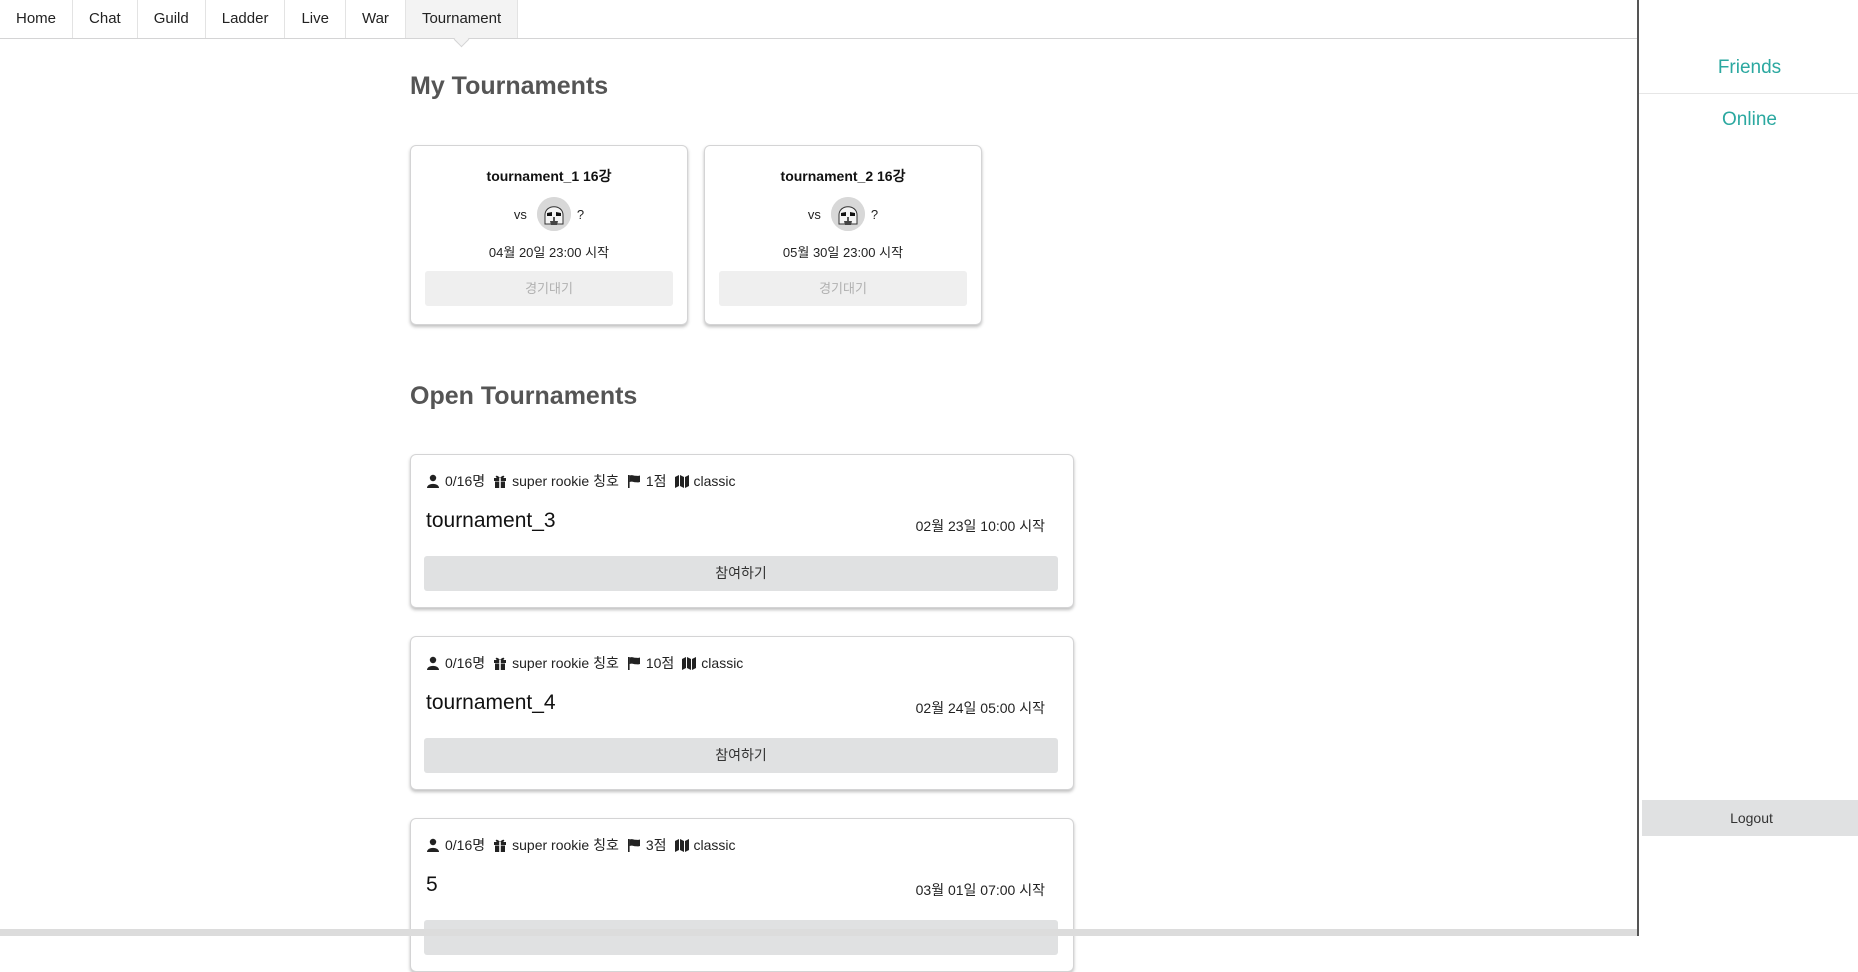 The width and height of the screenshot is (1858, 972). Describe the element at coordinates (246, 19) in the screenshot. I see `nav-ladder: Ladder` at that location.